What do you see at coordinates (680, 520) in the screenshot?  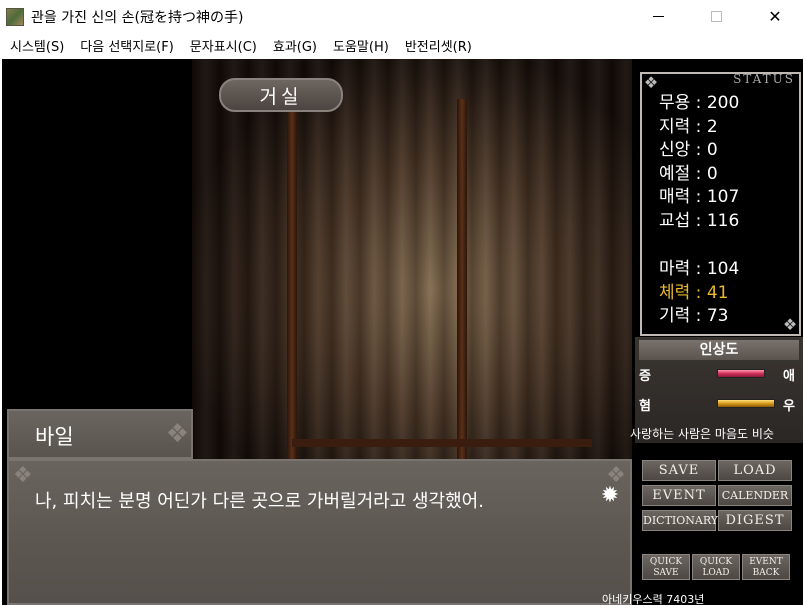 I see `dictionary-button: DICTIONARY` at bounding box center [680, 520].